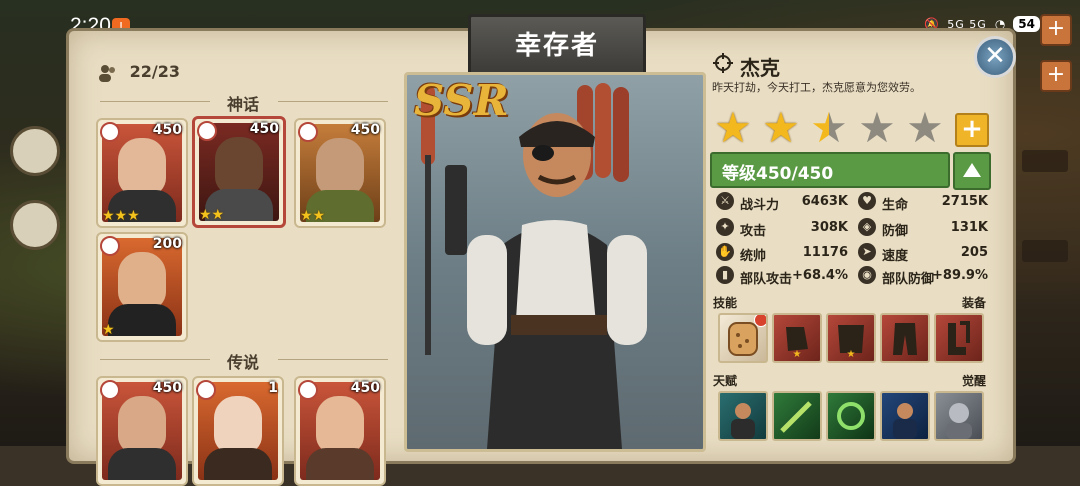  Describe the element at coordinates (273, 388) in the screenshot. I see `hero-level: 1` at that location.